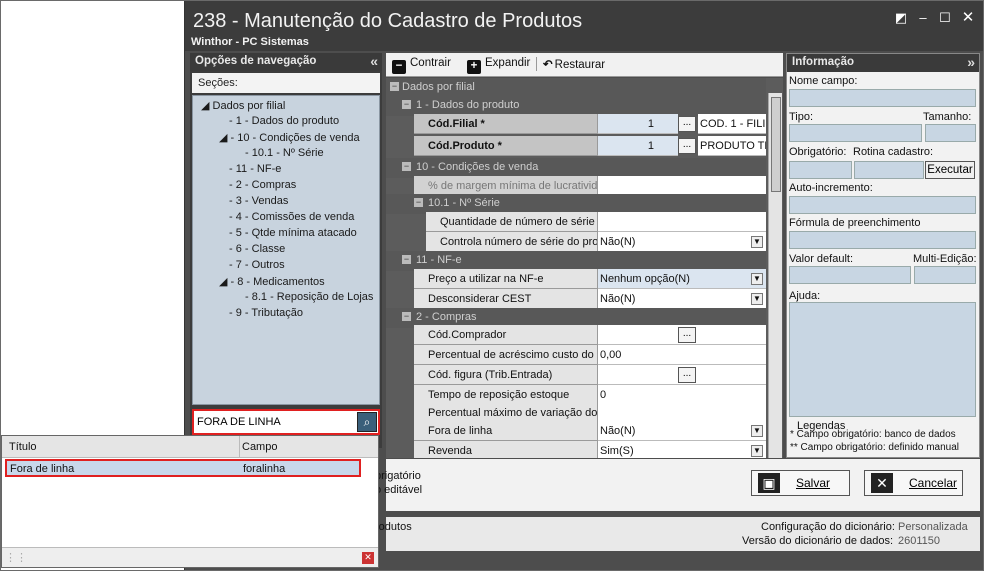  Describe the element at coordinates (682, 413) in the screenshot. I see `variacao-input` at that location.